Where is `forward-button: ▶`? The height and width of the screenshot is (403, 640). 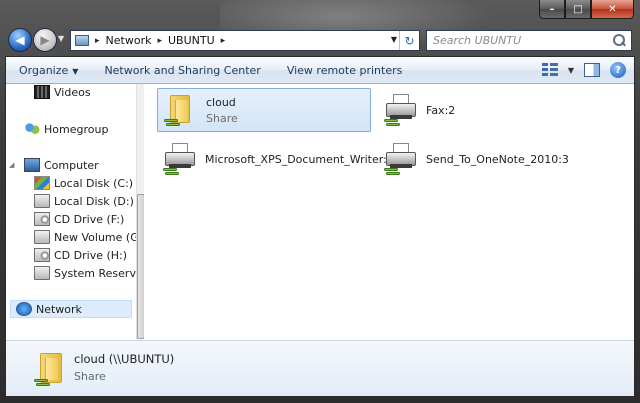
forward-button: ▶ is located at coordinates (45, 40).